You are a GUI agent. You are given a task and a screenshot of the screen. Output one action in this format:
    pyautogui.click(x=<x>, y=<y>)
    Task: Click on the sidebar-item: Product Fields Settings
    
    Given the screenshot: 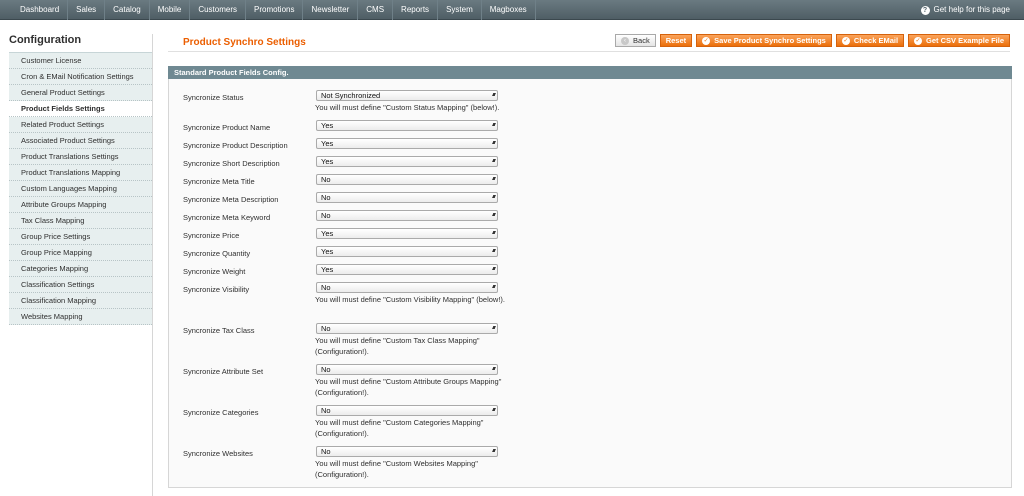 What is the action you would take?
    pyautogui.click(x=80, y=109)
    